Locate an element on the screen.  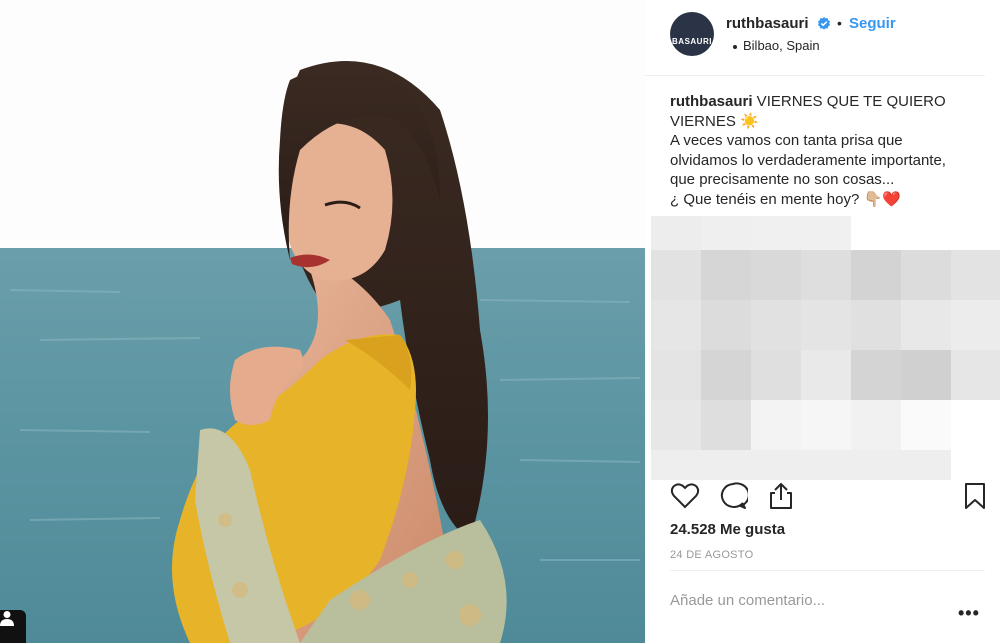
verified-badge-icon is located at coordinates (824, 23).